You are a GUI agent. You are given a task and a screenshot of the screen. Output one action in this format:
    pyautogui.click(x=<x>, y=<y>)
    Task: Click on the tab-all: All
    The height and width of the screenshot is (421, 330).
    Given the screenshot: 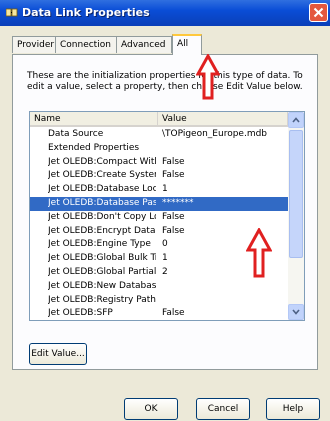 What is the action you would take?
    pyautogui.click(x=187, y=44)
    